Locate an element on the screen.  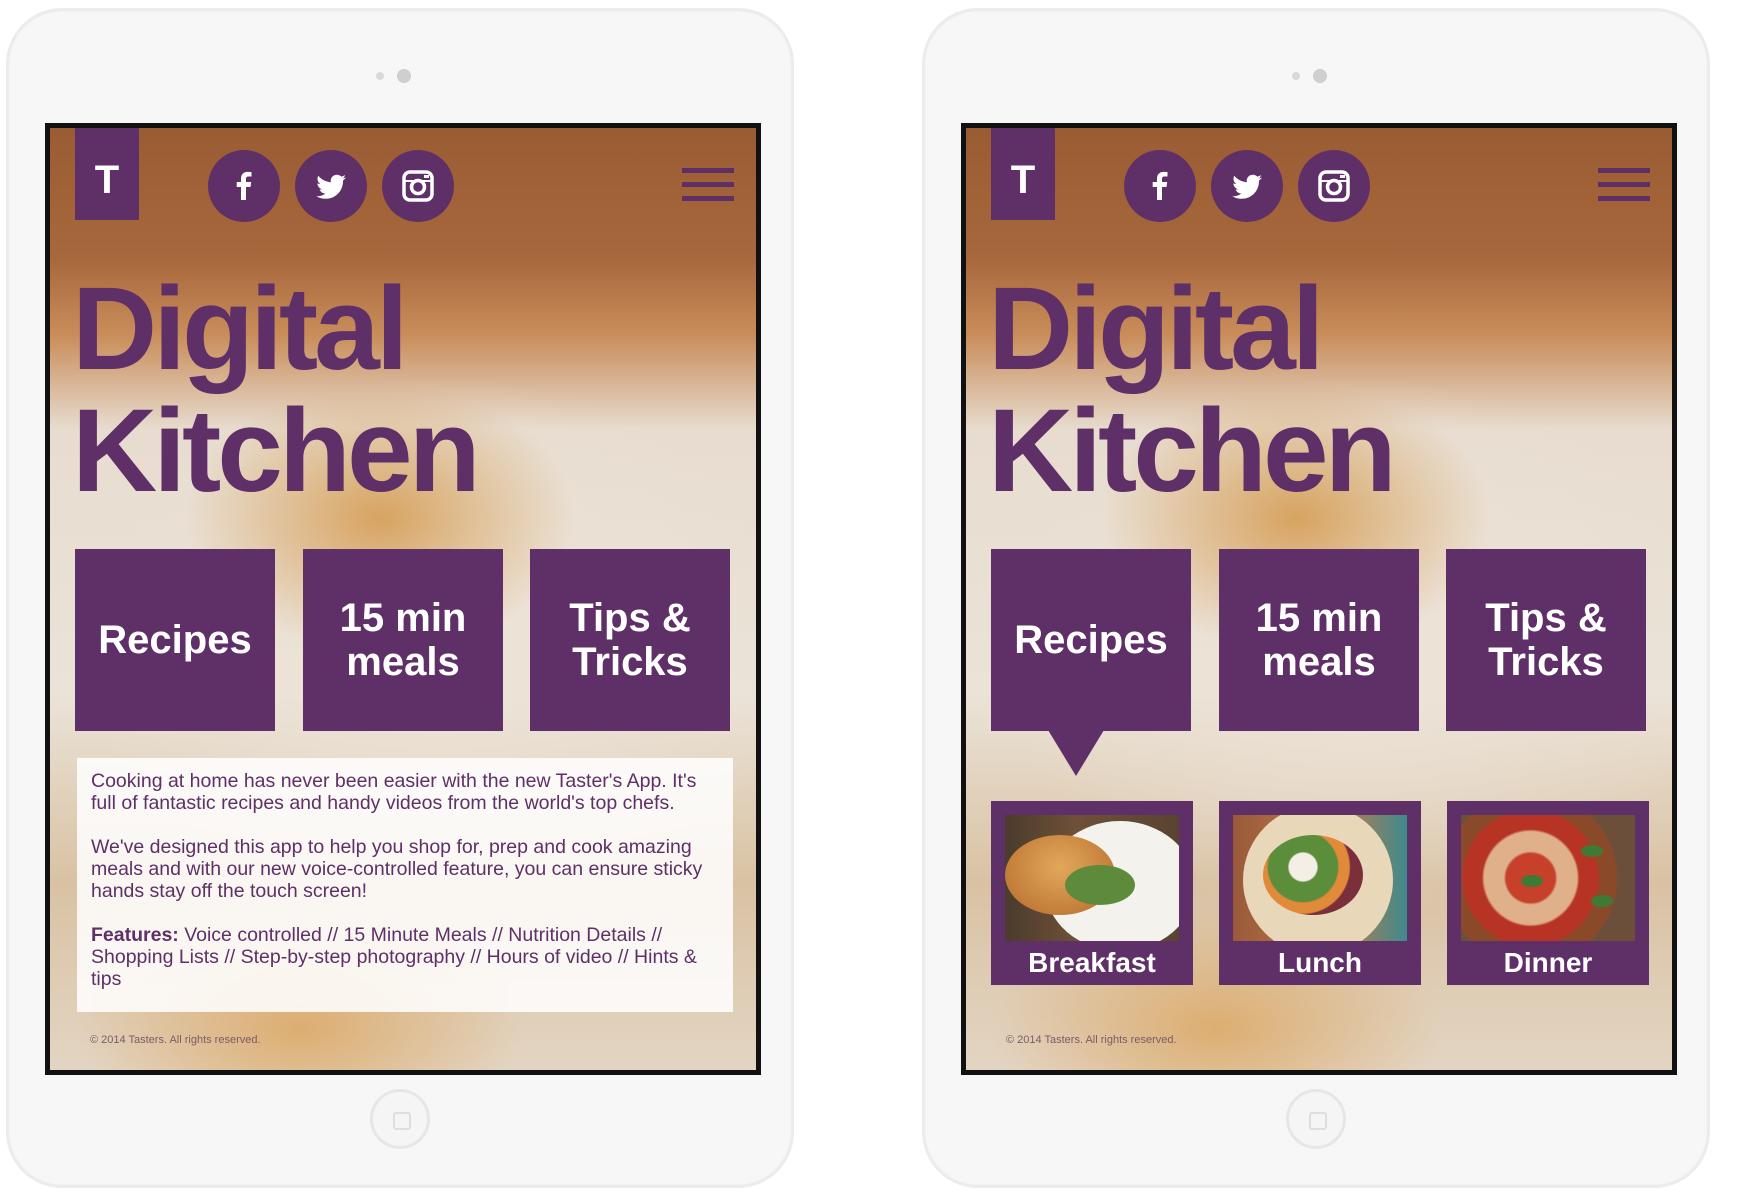
dinner-card: Dinner is located at coordinates (1548, 893).